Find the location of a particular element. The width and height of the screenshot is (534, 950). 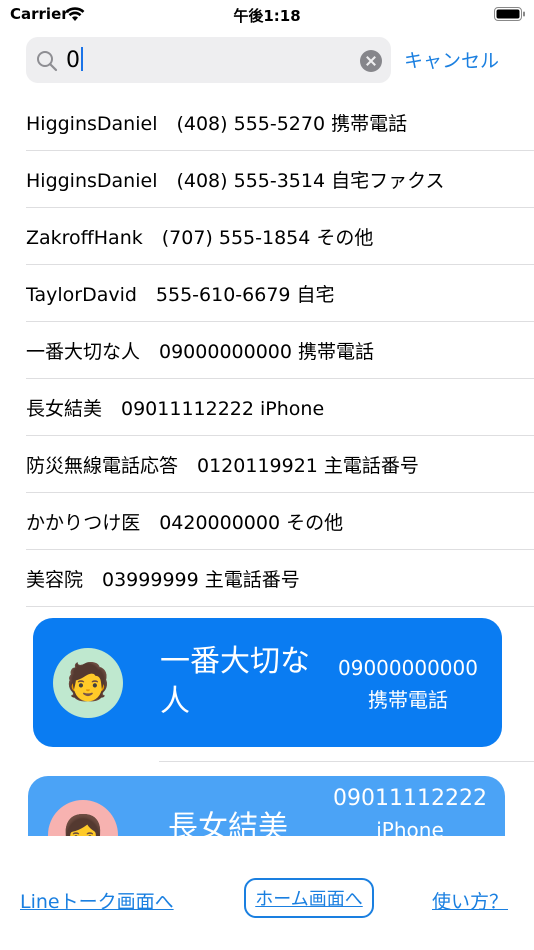

list-item: かかりつけ医 0420000000 その他 is located at coordinates (280, 521).